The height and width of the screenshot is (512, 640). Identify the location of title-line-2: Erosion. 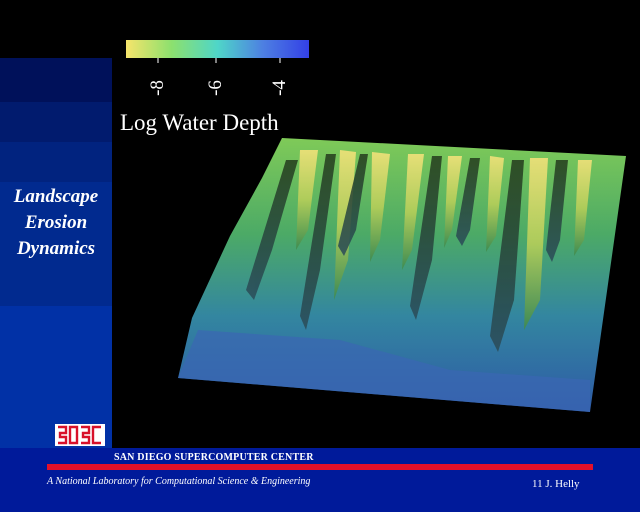
(56, 222).